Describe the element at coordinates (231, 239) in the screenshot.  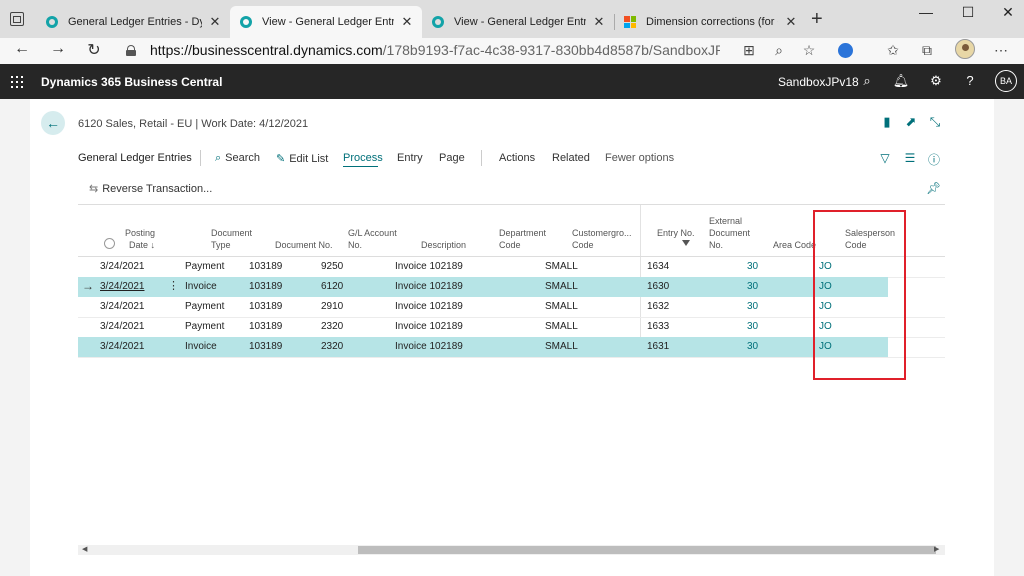
I see `column-header-document-type: Document Type` at that location.